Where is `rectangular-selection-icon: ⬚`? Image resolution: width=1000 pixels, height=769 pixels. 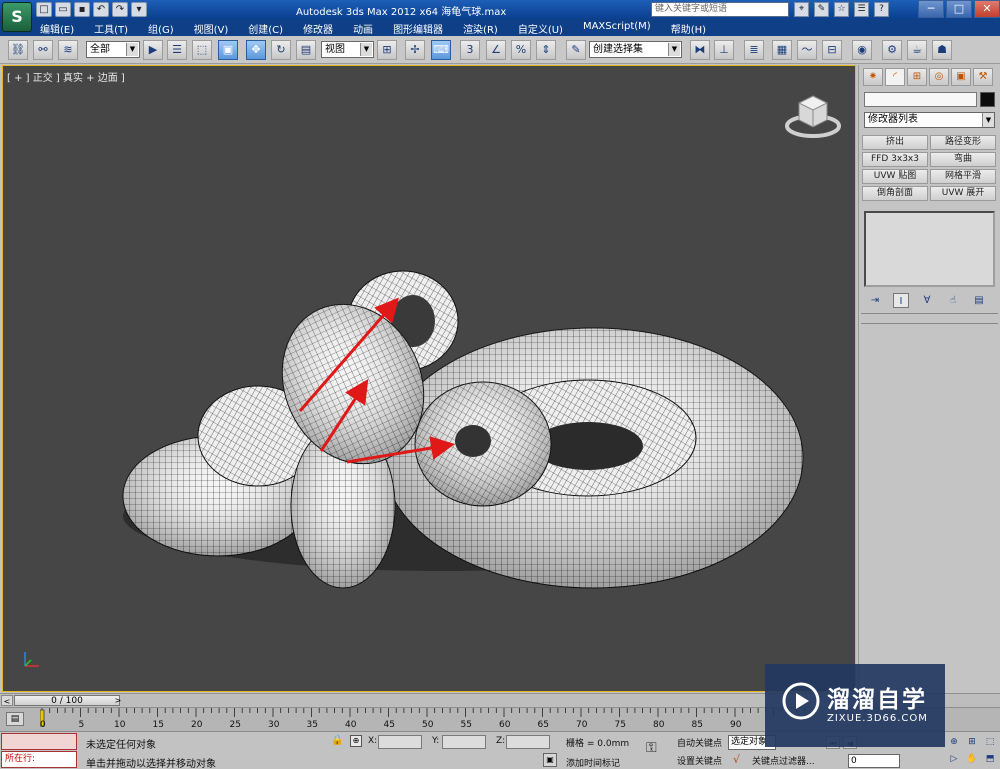 rectangular-selection-icon: ⬚ is located at coordinates (202, 50).